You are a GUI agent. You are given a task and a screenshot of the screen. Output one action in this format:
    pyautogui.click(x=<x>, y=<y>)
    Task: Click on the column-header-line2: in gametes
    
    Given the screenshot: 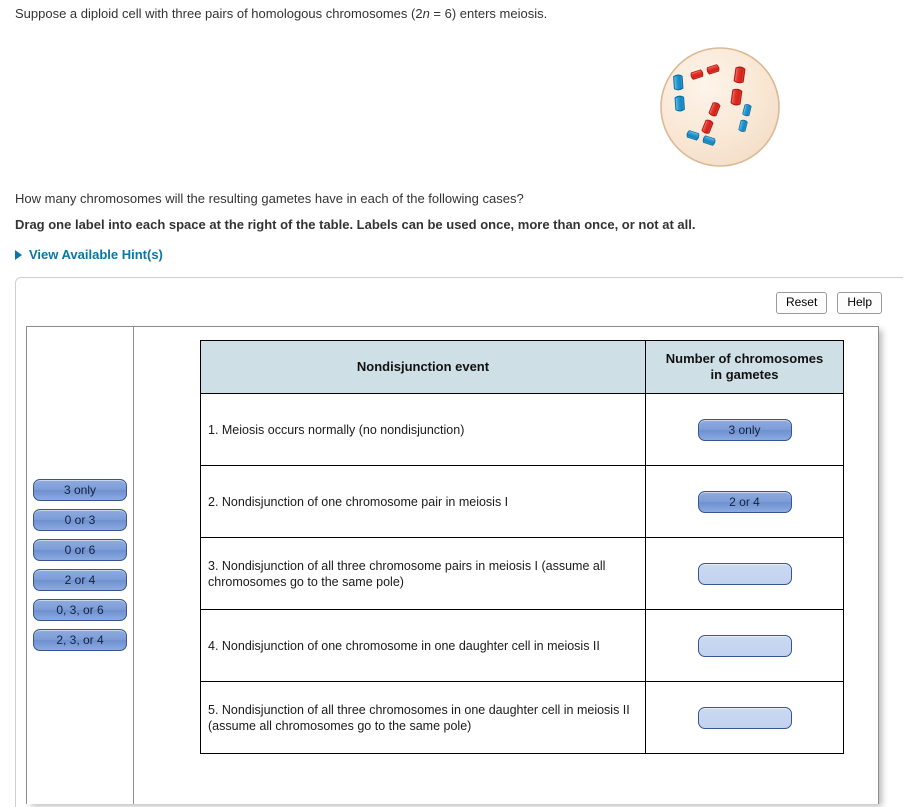 What is the action you would take?
    pyautogui.click(x=744, y=374)
    